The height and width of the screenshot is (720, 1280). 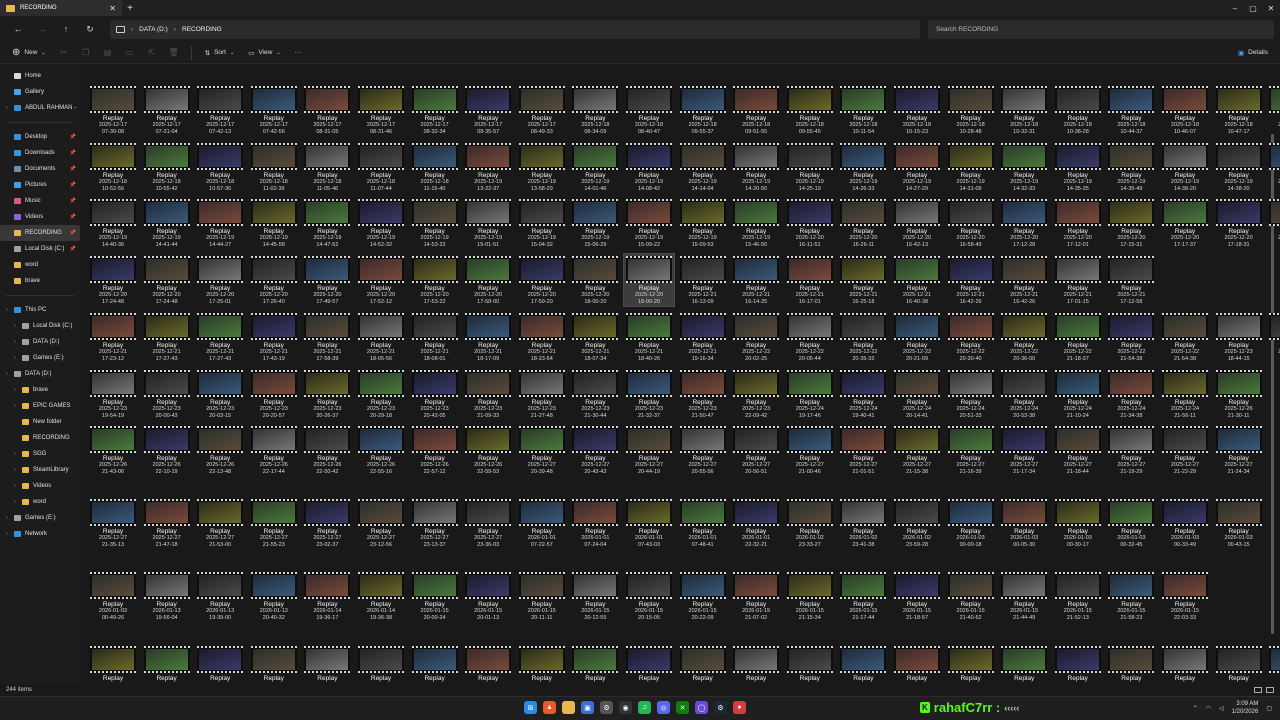 What do you see at coordinates (1131, 523) in the screenshot?
I see `video-file-tile: Replay 2026-01-03 00-32-45` at bounding box center [1131, 523].